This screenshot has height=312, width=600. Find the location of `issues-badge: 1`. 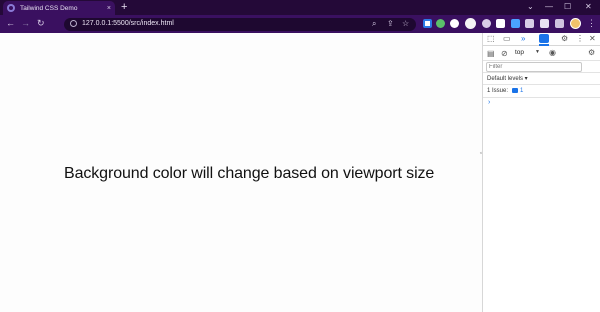

issues-badge: 1 is located at coordinates (517, 91).